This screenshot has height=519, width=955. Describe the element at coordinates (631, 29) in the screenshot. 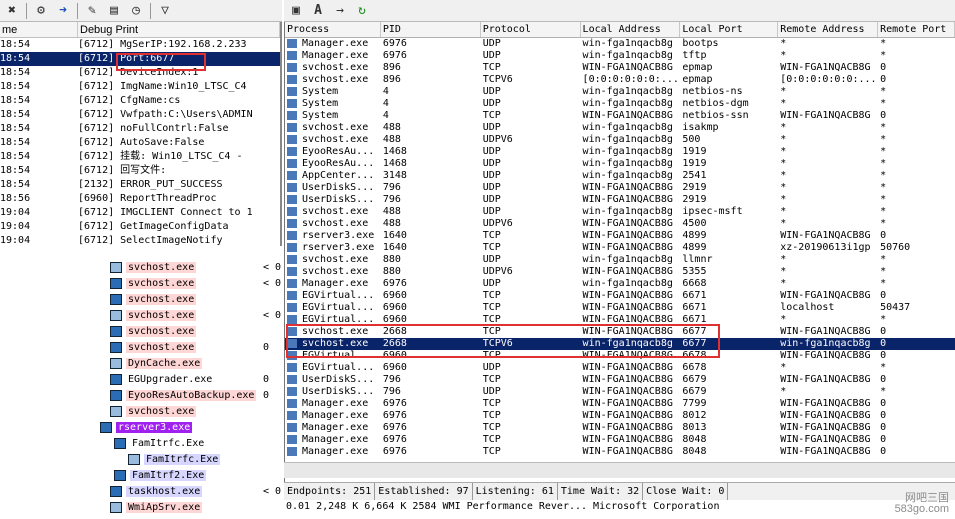

I see `local-address-column-header: Local Address` at that location.